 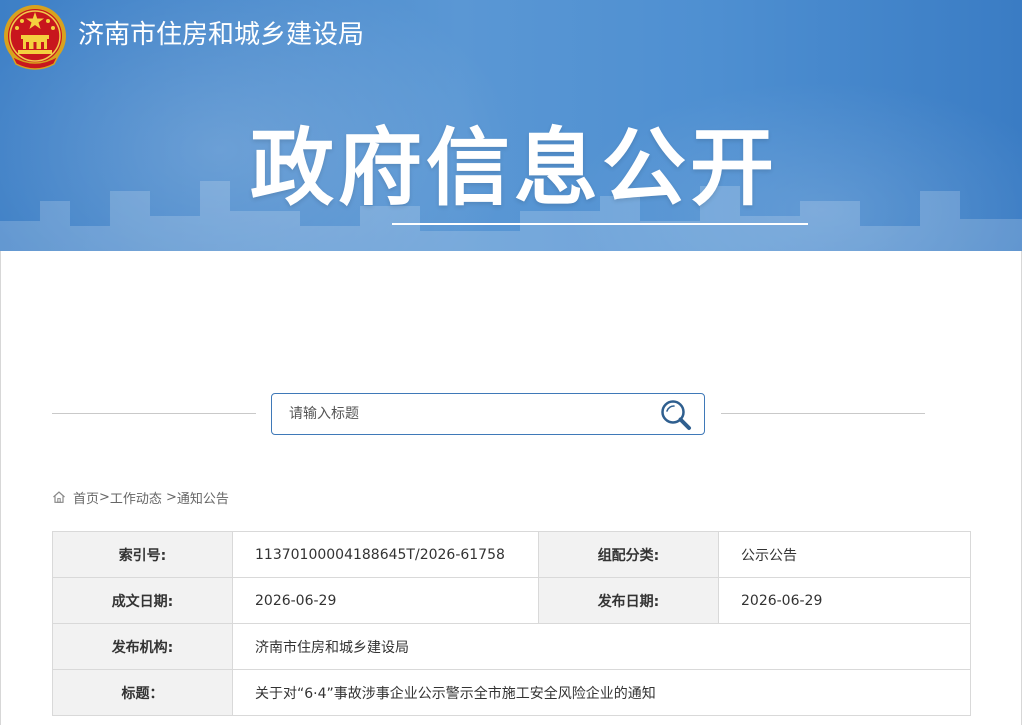 What do you see at coordinates (142, 646) in the screenshot?
I see `publishing-org-label: 发布机构:` at bounding box center [142, 646].